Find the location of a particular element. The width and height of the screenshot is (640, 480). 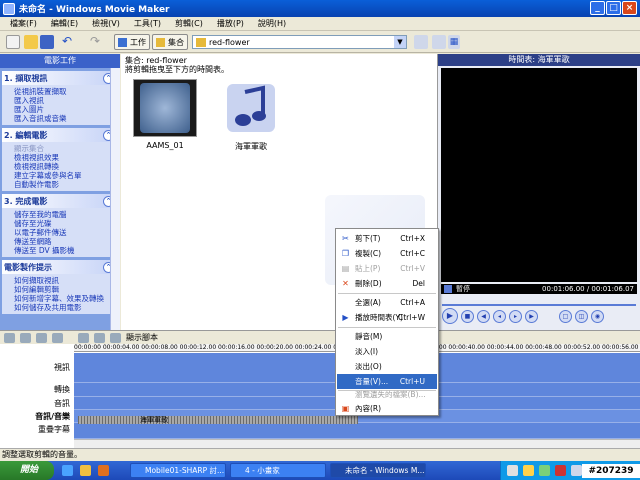

menu-edit: 編輯(E) is located at coordinates (64, 23).